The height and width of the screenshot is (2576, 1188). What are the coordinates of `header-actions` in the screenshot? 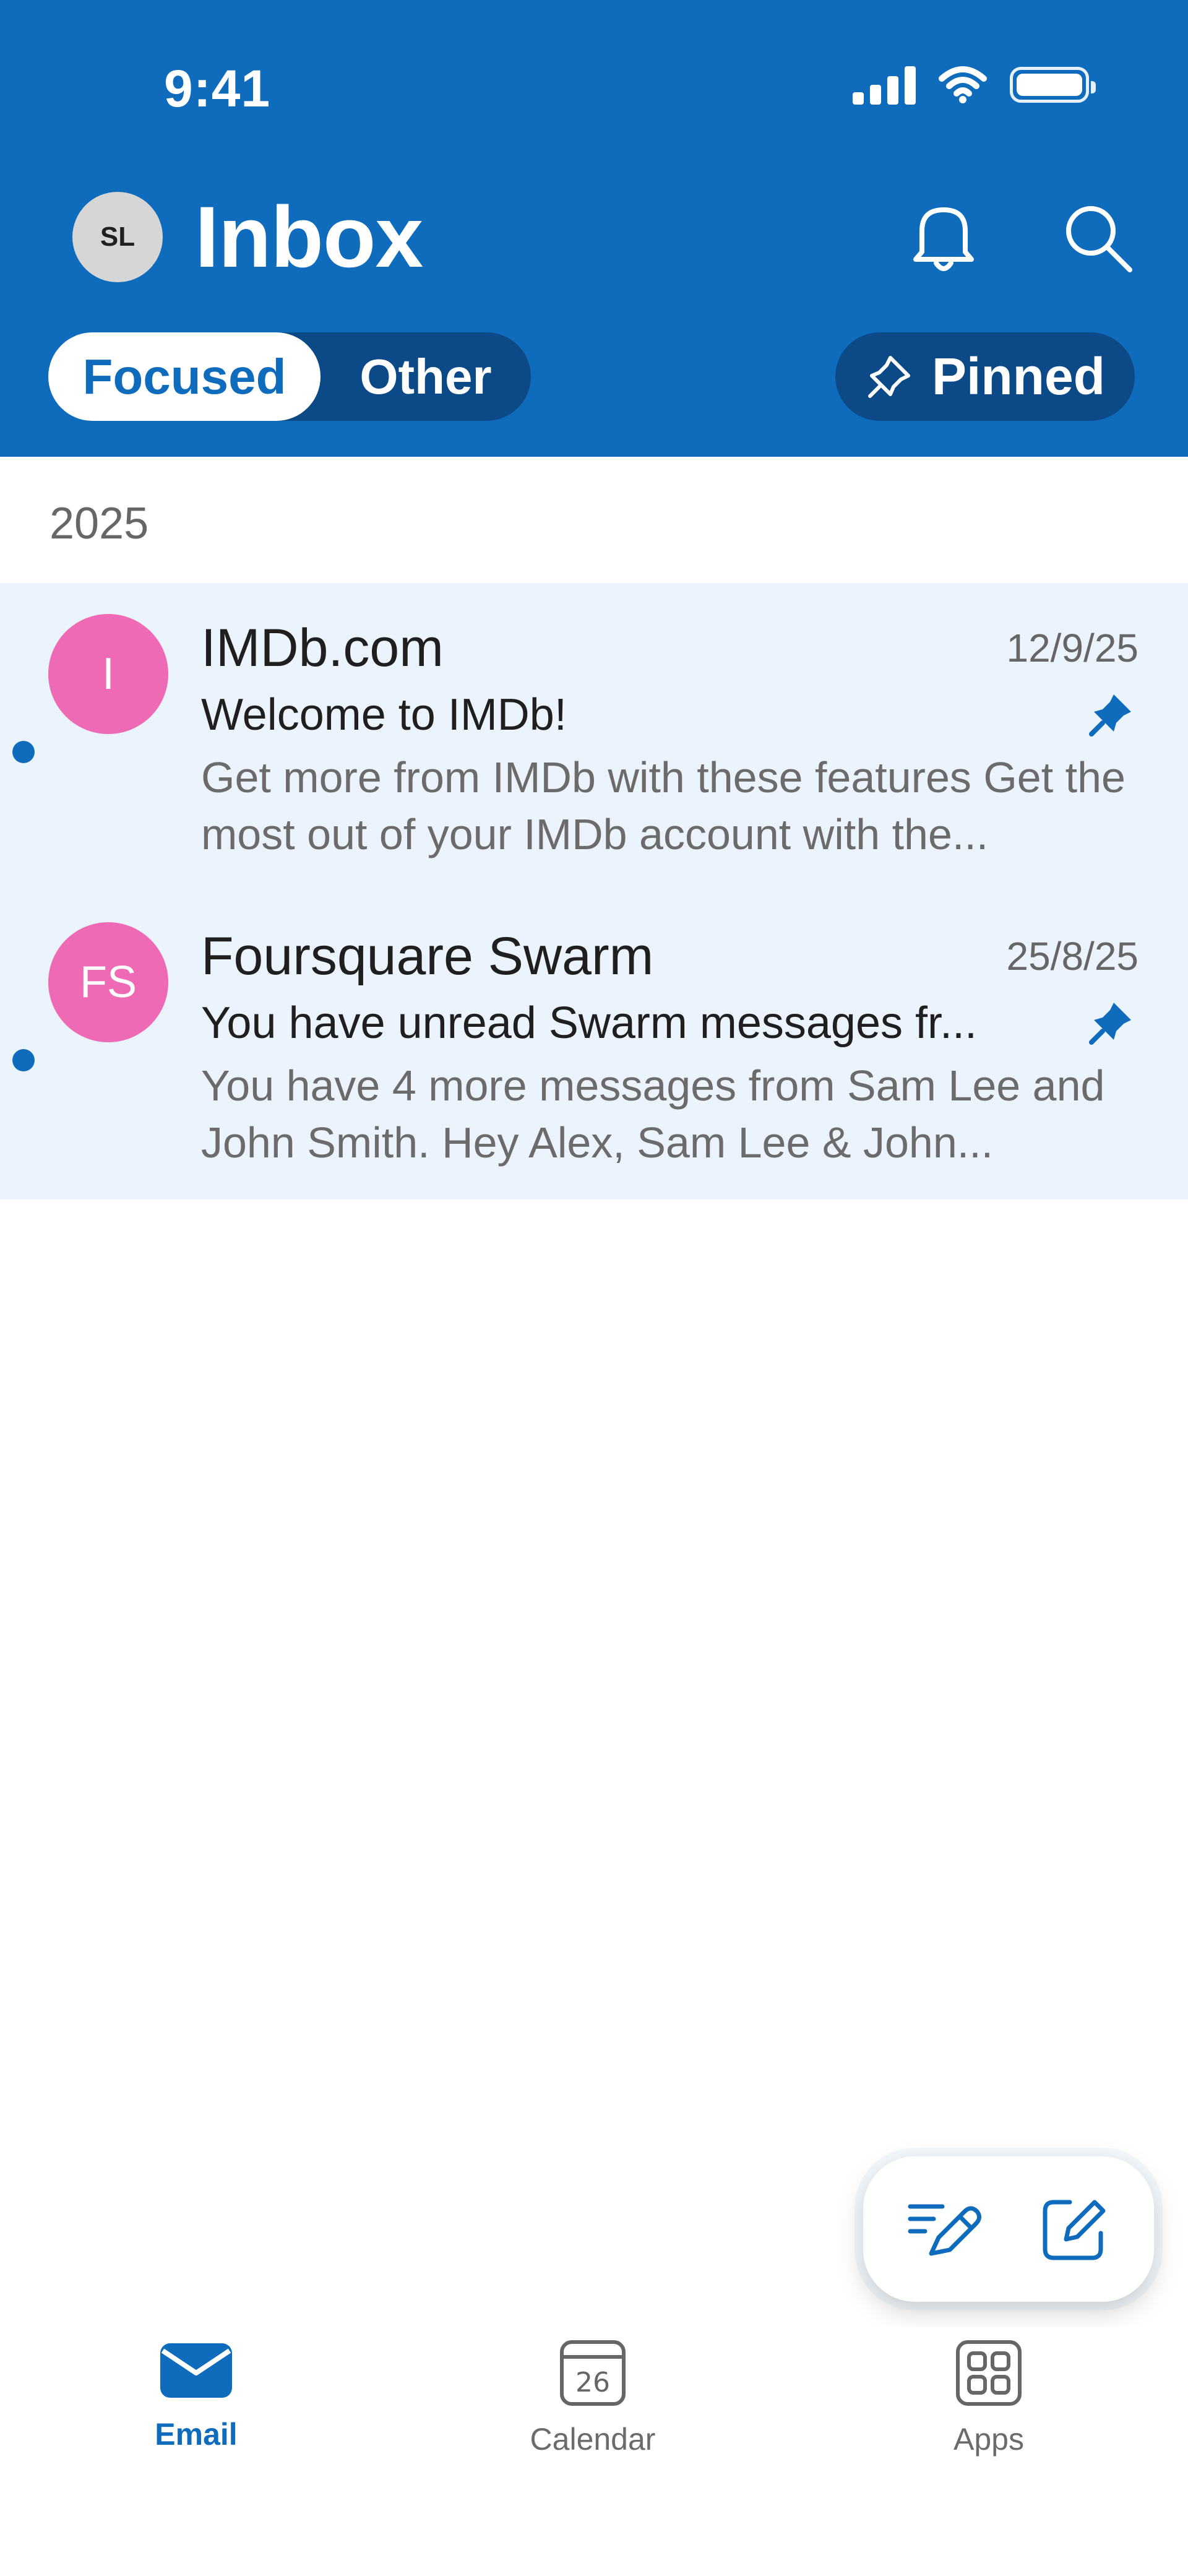 It's located at (1021, 238).